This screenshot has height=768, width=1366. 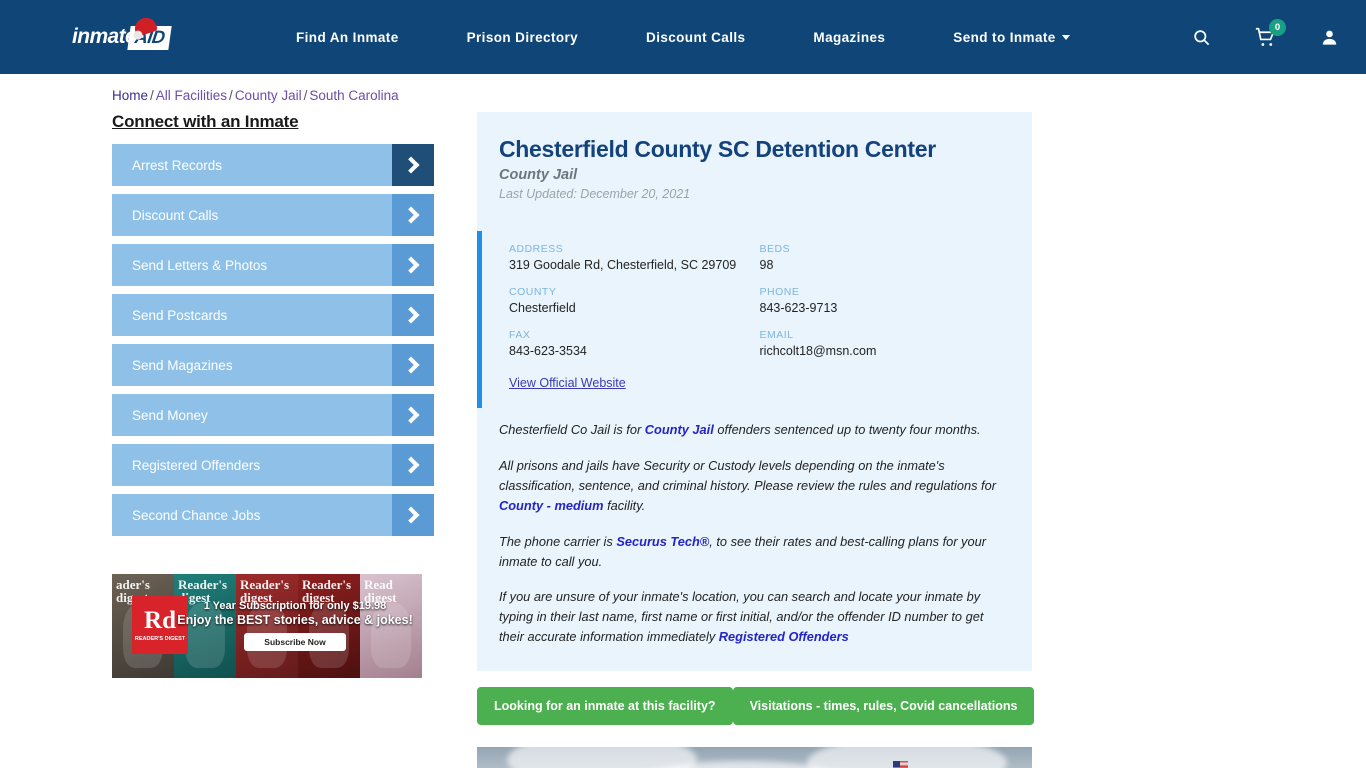 What do you see at coordinates (784, 636) in the screenshot?
I see `registered-offenders-link: Registered Offenders` at bounding box center [784, 636].